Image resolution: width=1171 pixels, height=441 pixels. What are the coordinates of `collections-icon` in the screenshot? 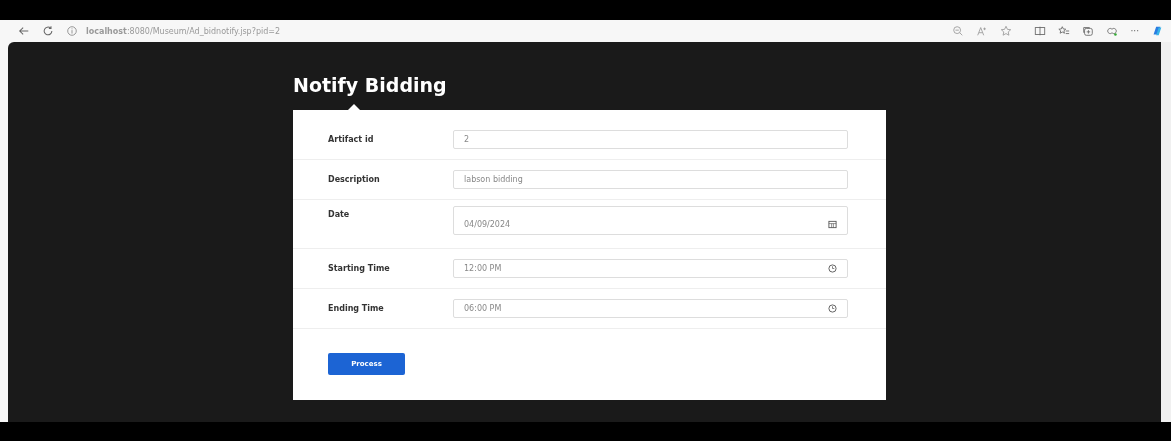 It's located at (1088, 31).